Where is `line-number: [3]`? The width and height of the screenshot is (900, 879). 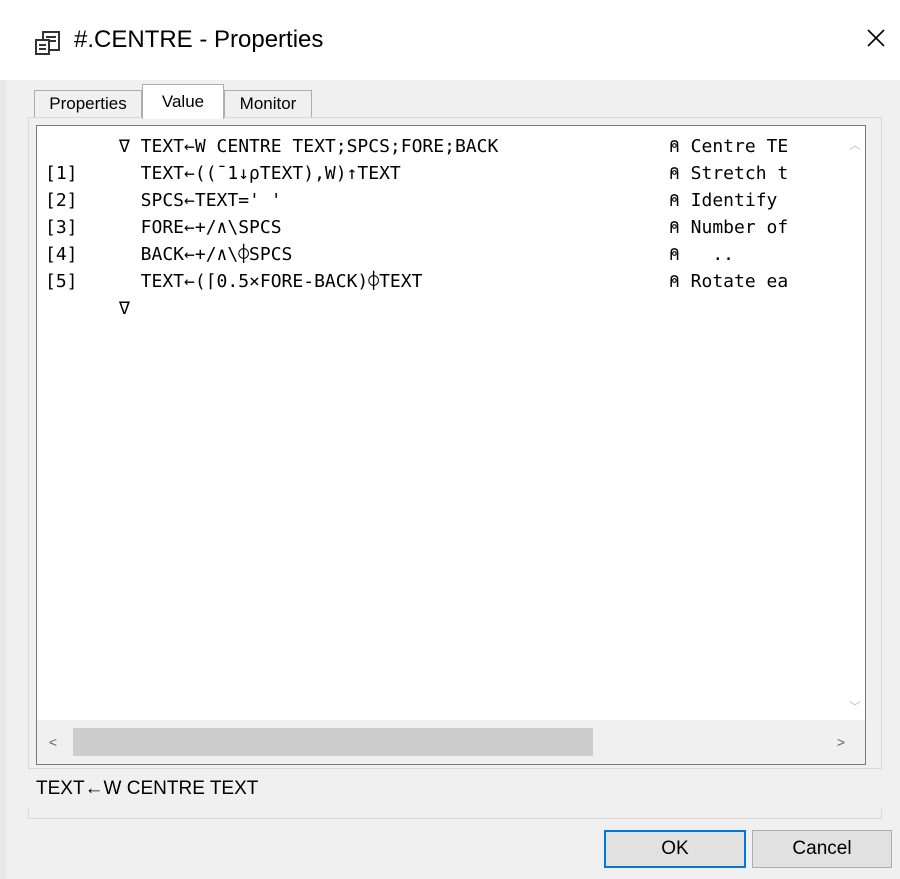
line-number: [3] is located at coordinates (61, 227).